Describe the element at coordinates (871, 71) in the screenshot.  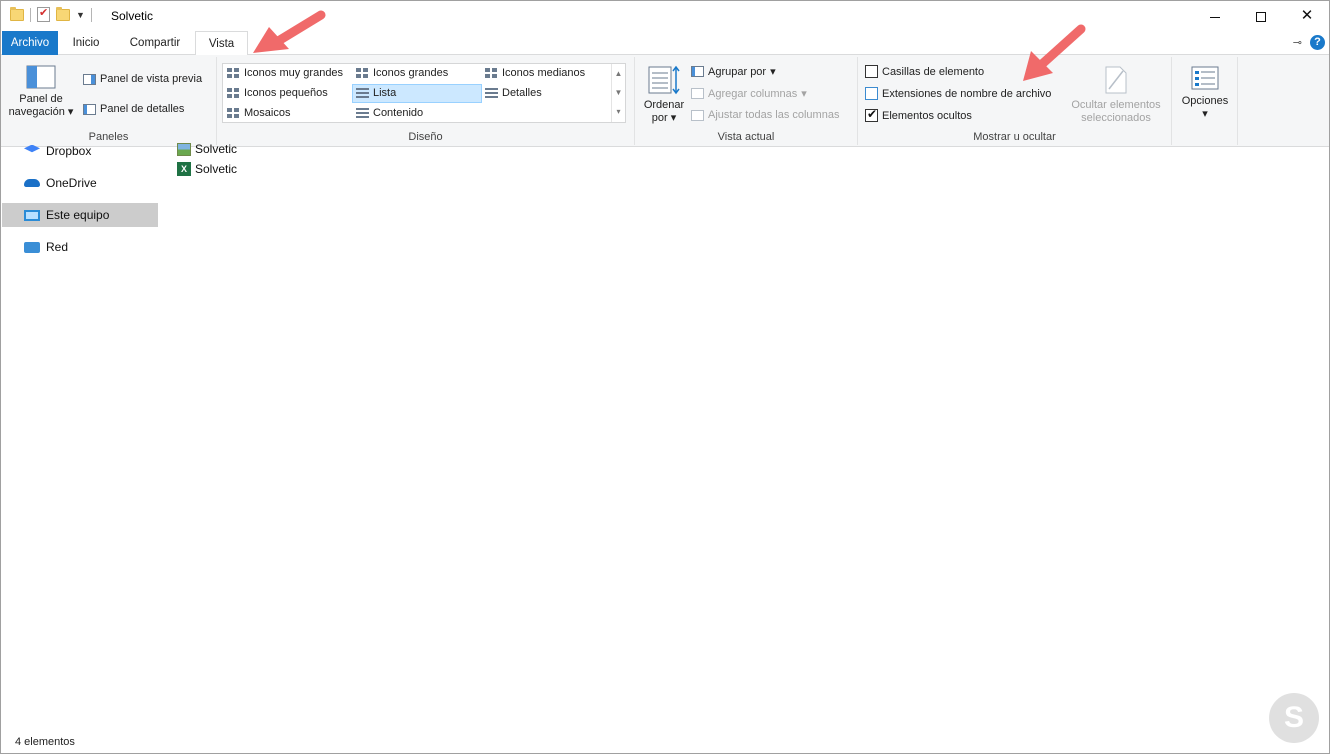
I see `item-checkboxes-checkbox` at that location.